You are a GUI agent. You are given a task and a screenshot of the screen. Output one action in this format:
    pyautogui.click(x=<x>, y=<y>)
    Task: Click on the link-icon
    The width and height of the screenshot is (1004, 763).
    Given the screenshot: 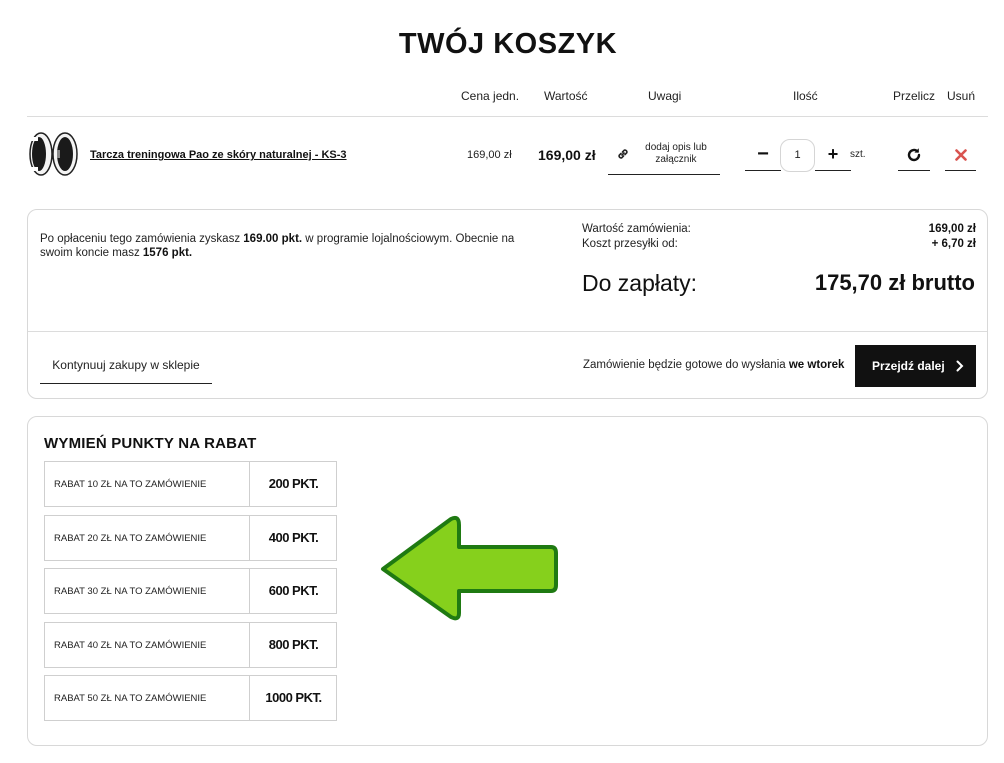 What is the action you would take?
    pyautogui.click(x=623, y=154)
    